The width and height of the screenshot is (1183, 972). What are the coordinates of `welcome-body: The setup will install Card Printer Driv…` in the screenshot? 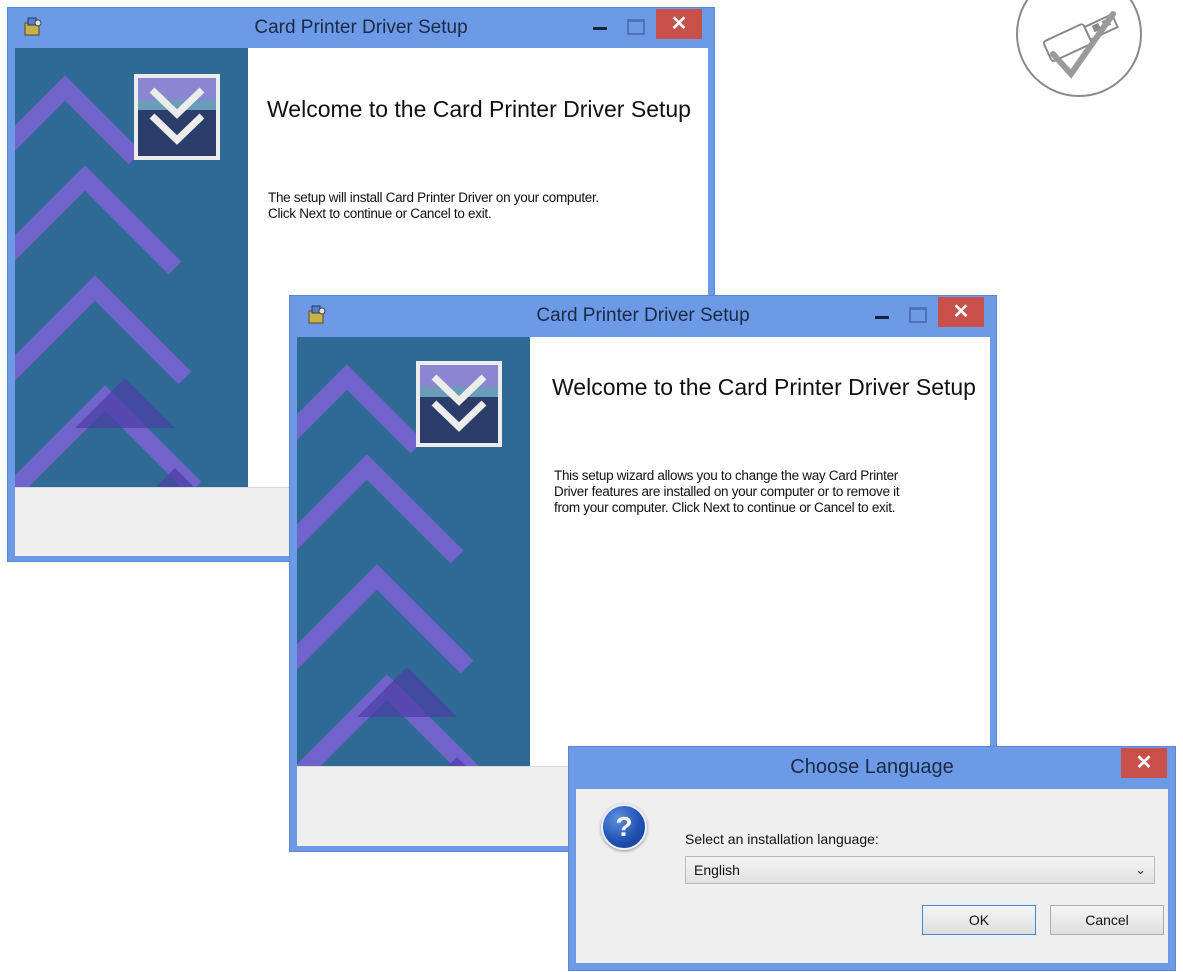 It's located at (433, 206).